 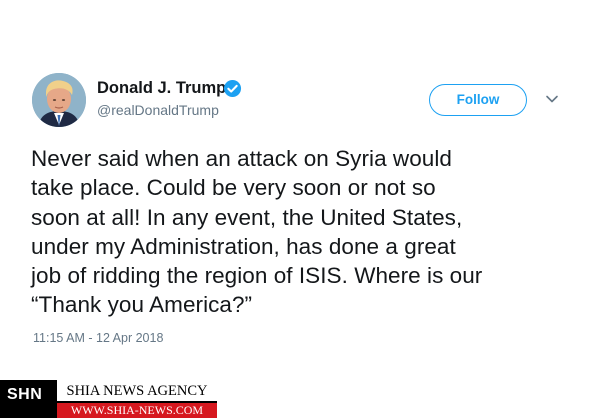 What do you see at coordinates (161, 88) in the screenshot?
I see `author-display-name: Donald J. Trump` at bounding box center [161, 88].